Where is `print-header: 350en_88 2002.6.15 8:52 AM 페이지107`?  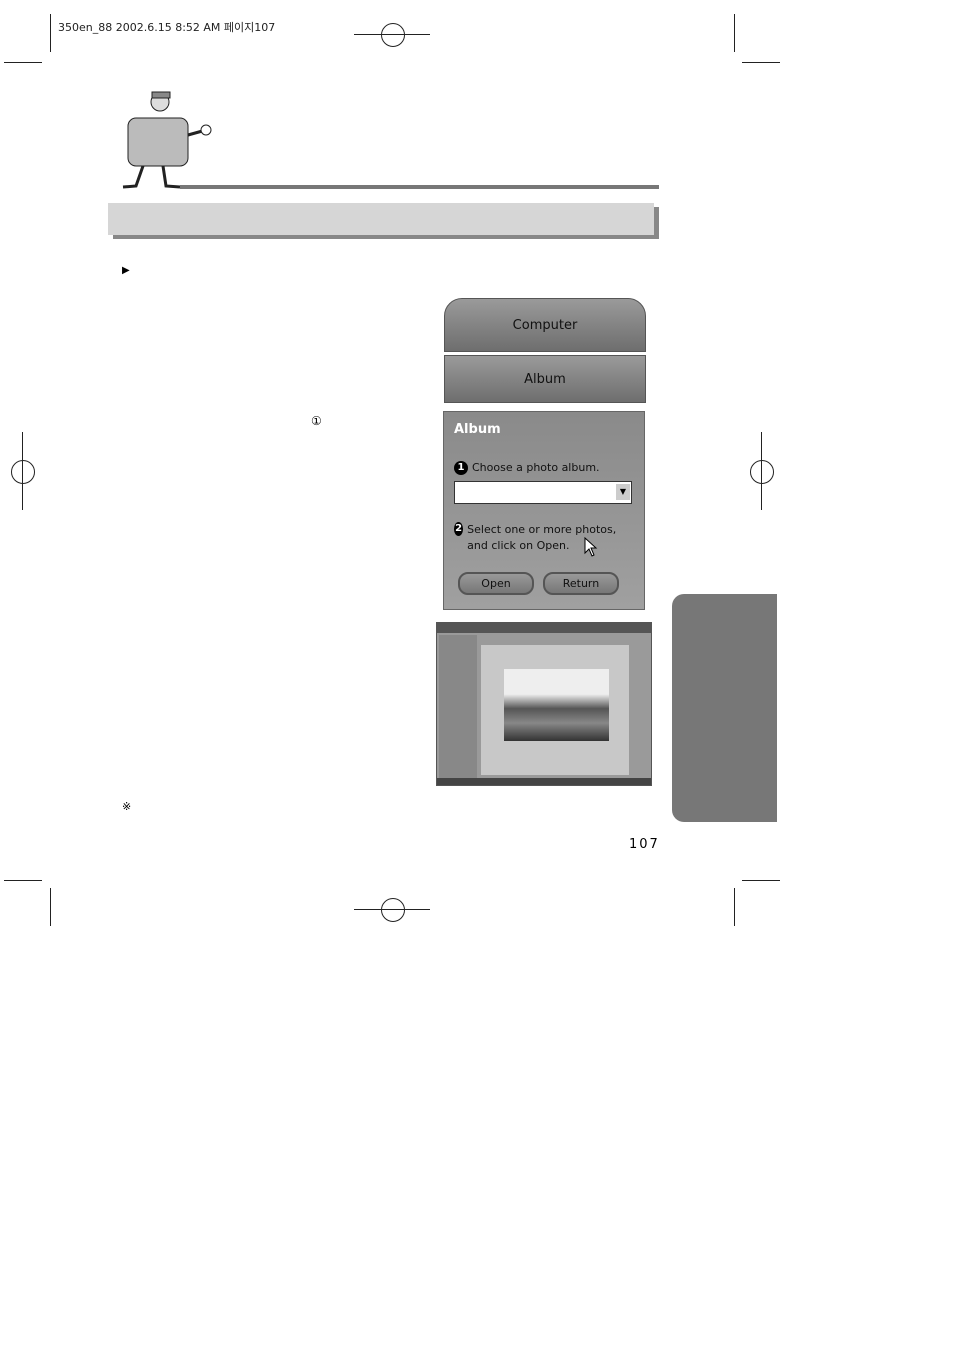
print-header: 350en_88 2002.6.15 8:52 AM 페이지107 is located at coordinates (167, 27).